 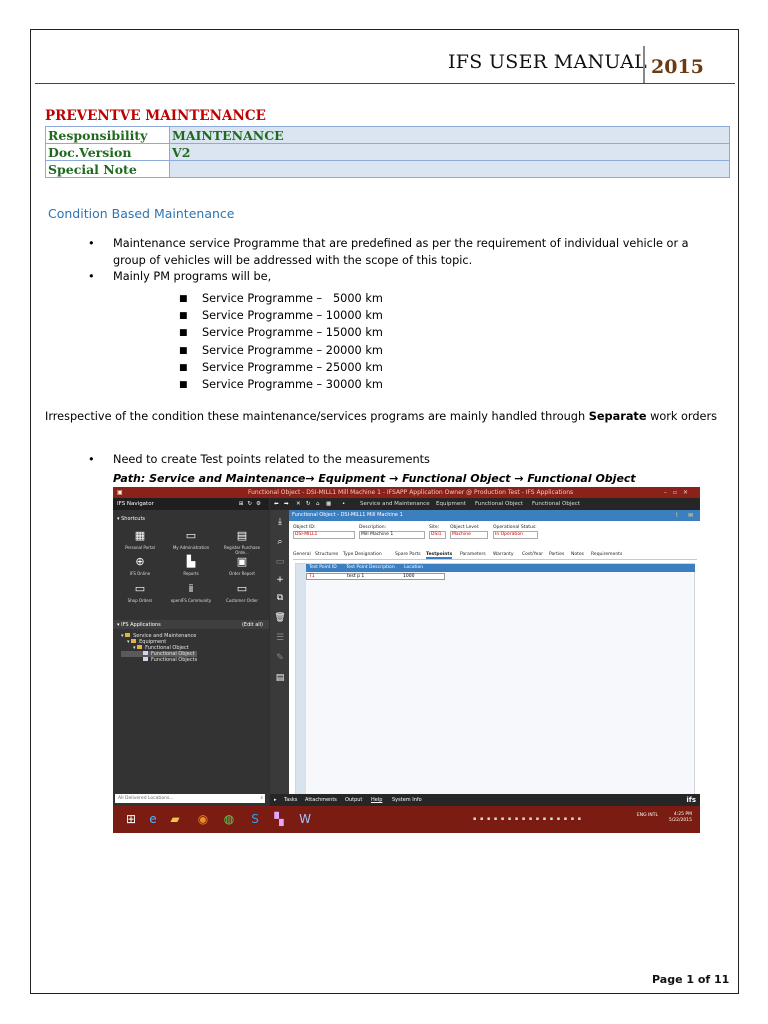 I want to click on table-row: T1 test p 1 1000, so click(x=375, y=576).